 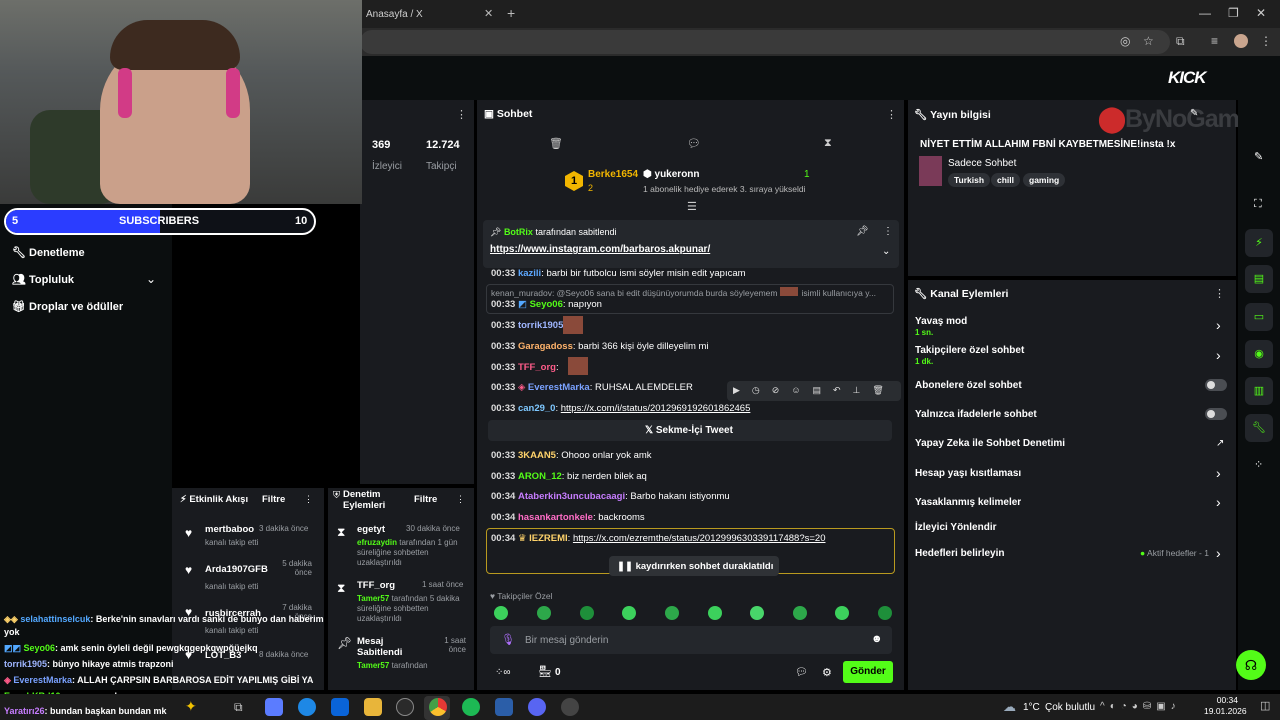 What do you see at coordinates (394, 14) in the screenshot?
I see `tab-title: Anasayfa / X` at bounding box center [394, 14].